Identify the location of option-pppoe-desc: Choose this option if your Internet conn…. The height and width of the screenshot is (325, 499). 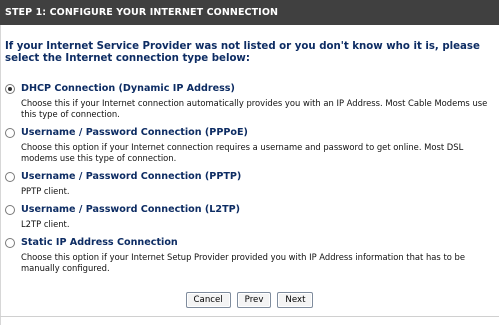
(242, 152).